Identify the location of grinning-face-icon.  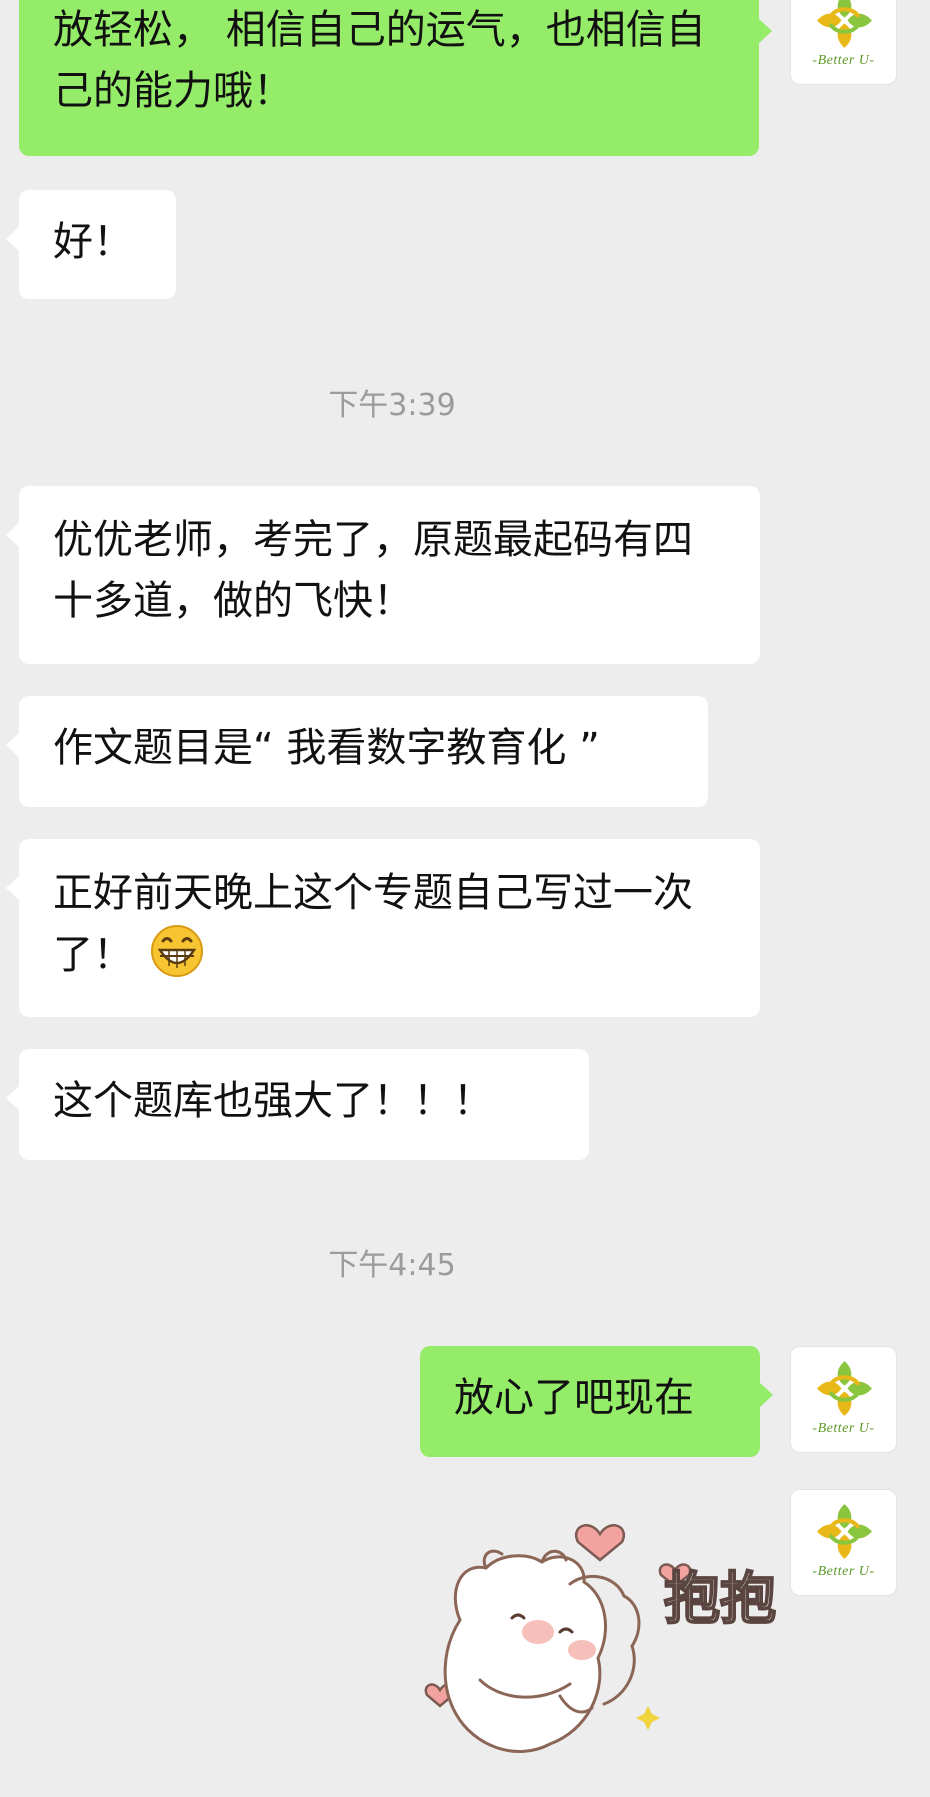
(176, 951).